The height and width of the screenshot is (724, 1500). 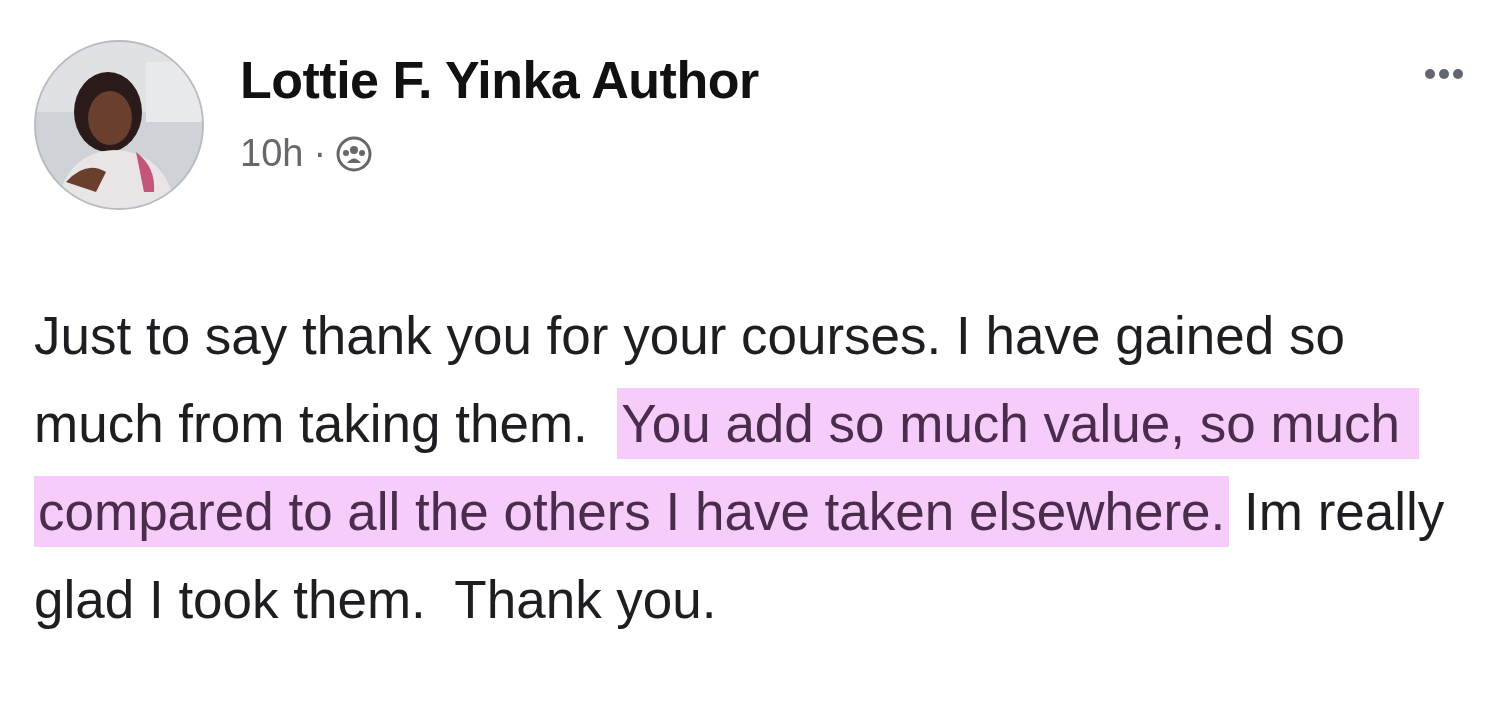 I want to click on group-icon, so click(x=354, y=153).